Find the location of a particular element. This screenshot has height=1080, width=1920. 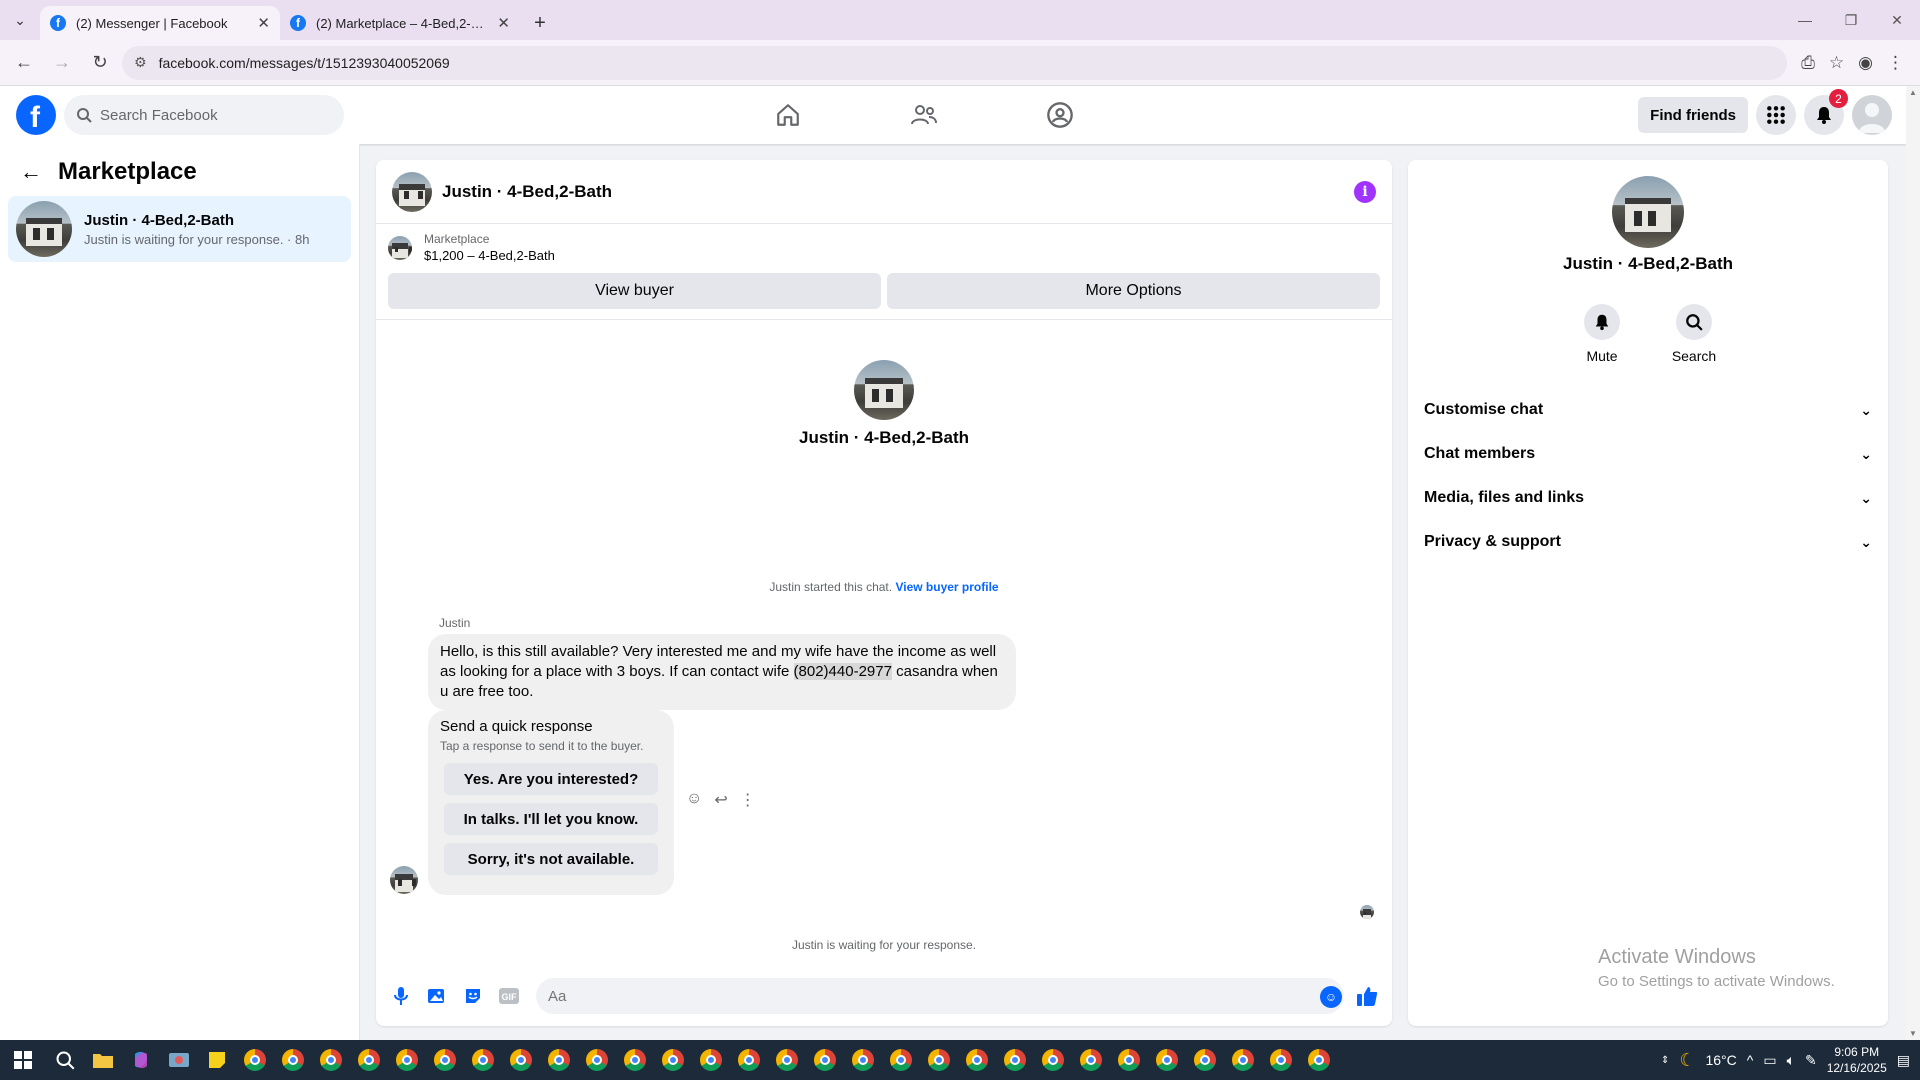

customise-chat-section: Customise chat ⌄ is located at coordinates (1648, 410).